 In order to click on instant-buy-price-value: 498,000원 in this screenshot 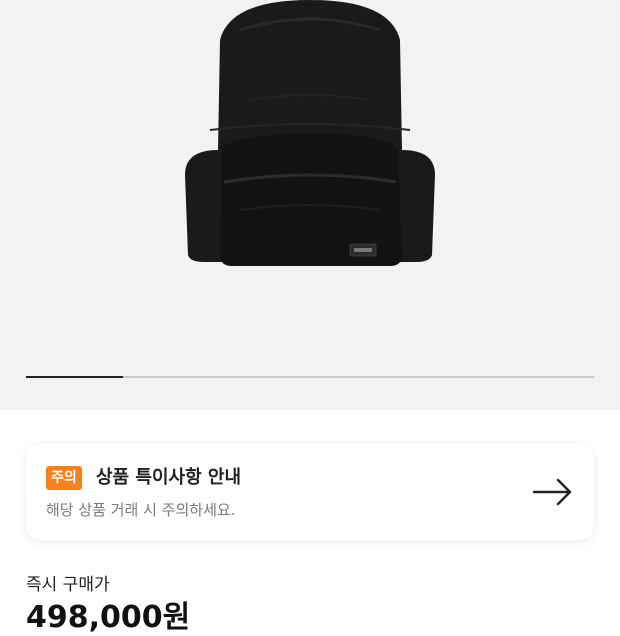, I will do `click(108, 617)`.